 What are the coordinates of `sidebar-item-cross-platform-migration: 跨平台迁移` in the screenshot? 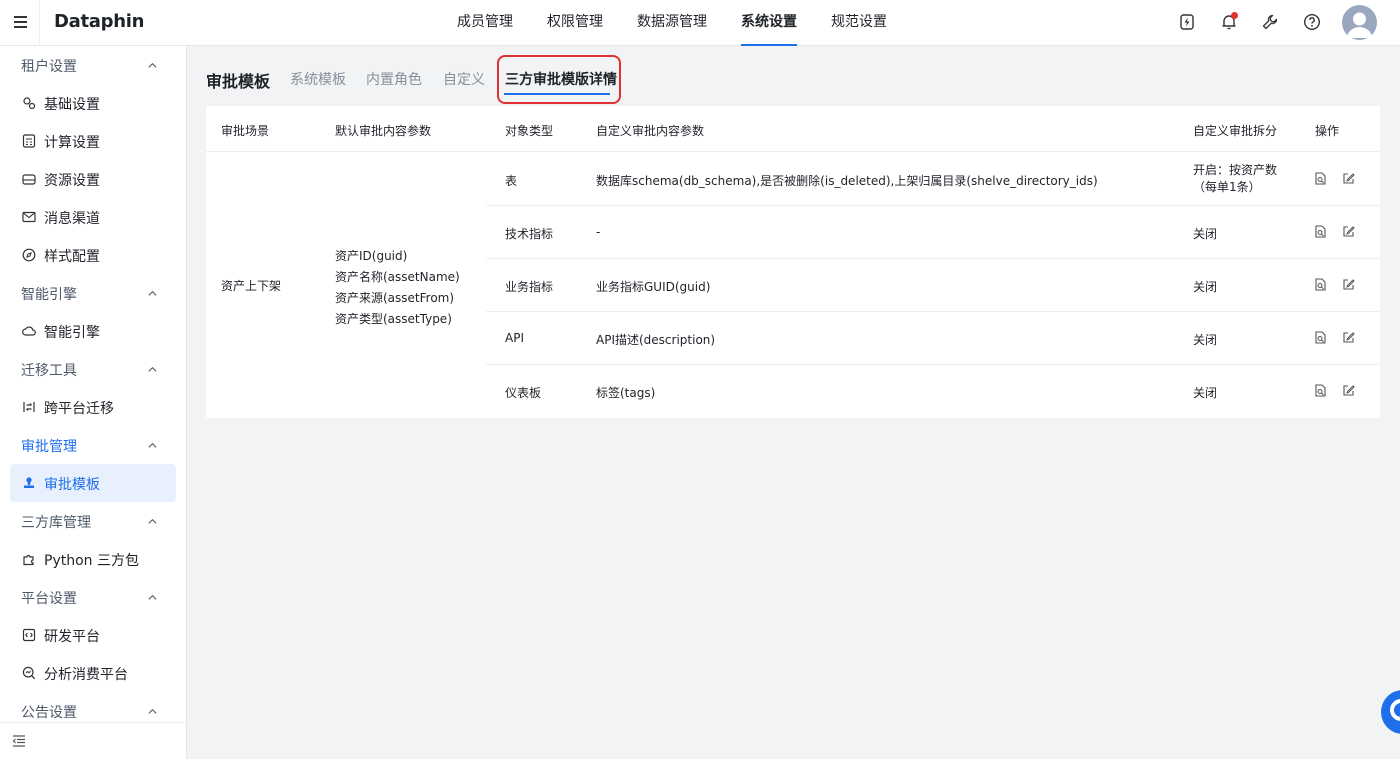 It's located at (93, 407).